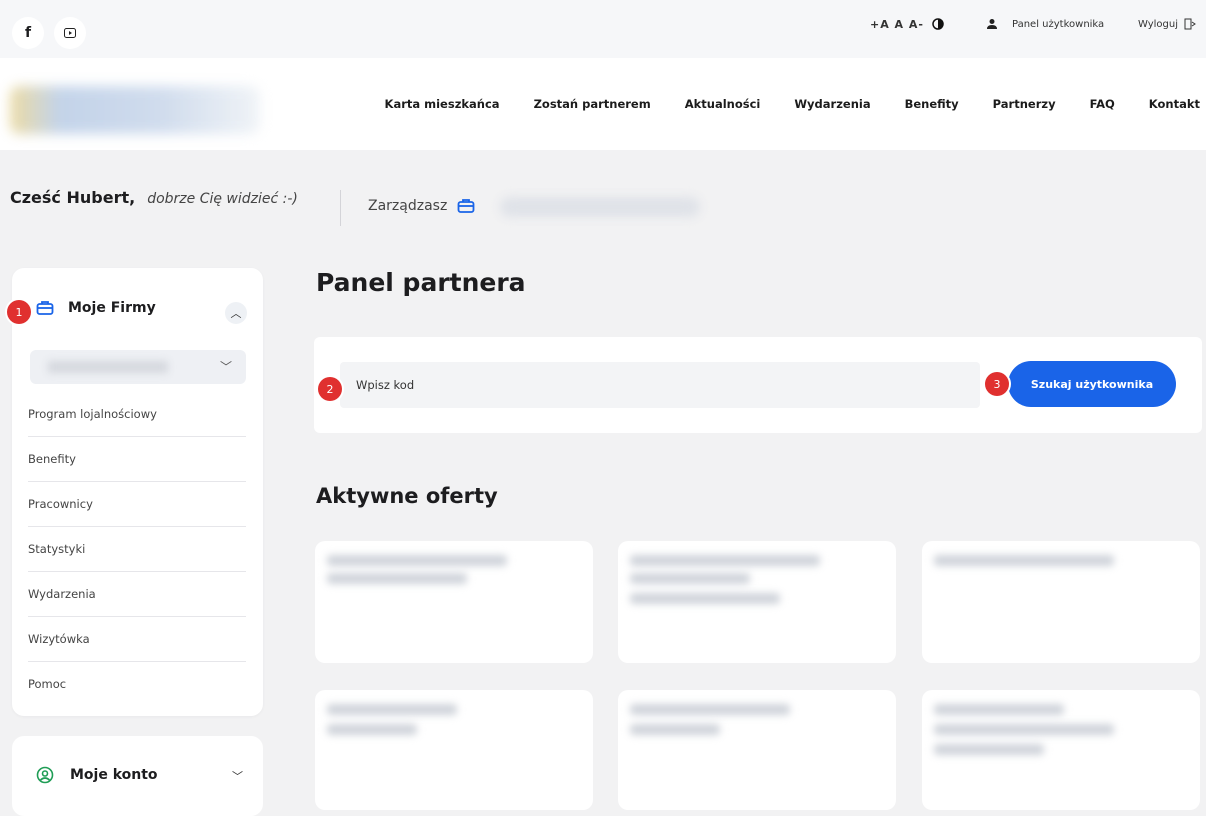 The width and height of the screenshot is (1206, 816). I want to click on account-title: Moje konto, so click(114, 775).